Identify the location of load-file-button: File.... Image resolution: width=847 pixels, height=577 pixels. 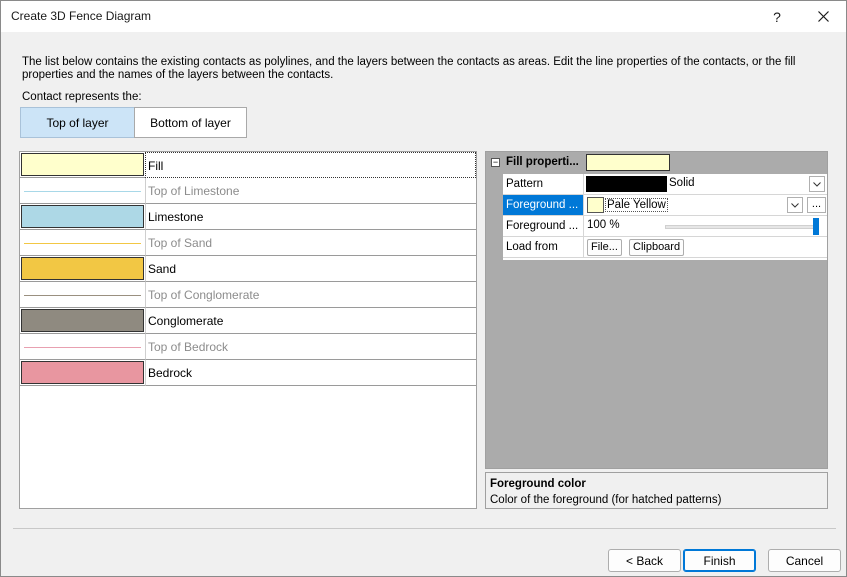
(604, 247).